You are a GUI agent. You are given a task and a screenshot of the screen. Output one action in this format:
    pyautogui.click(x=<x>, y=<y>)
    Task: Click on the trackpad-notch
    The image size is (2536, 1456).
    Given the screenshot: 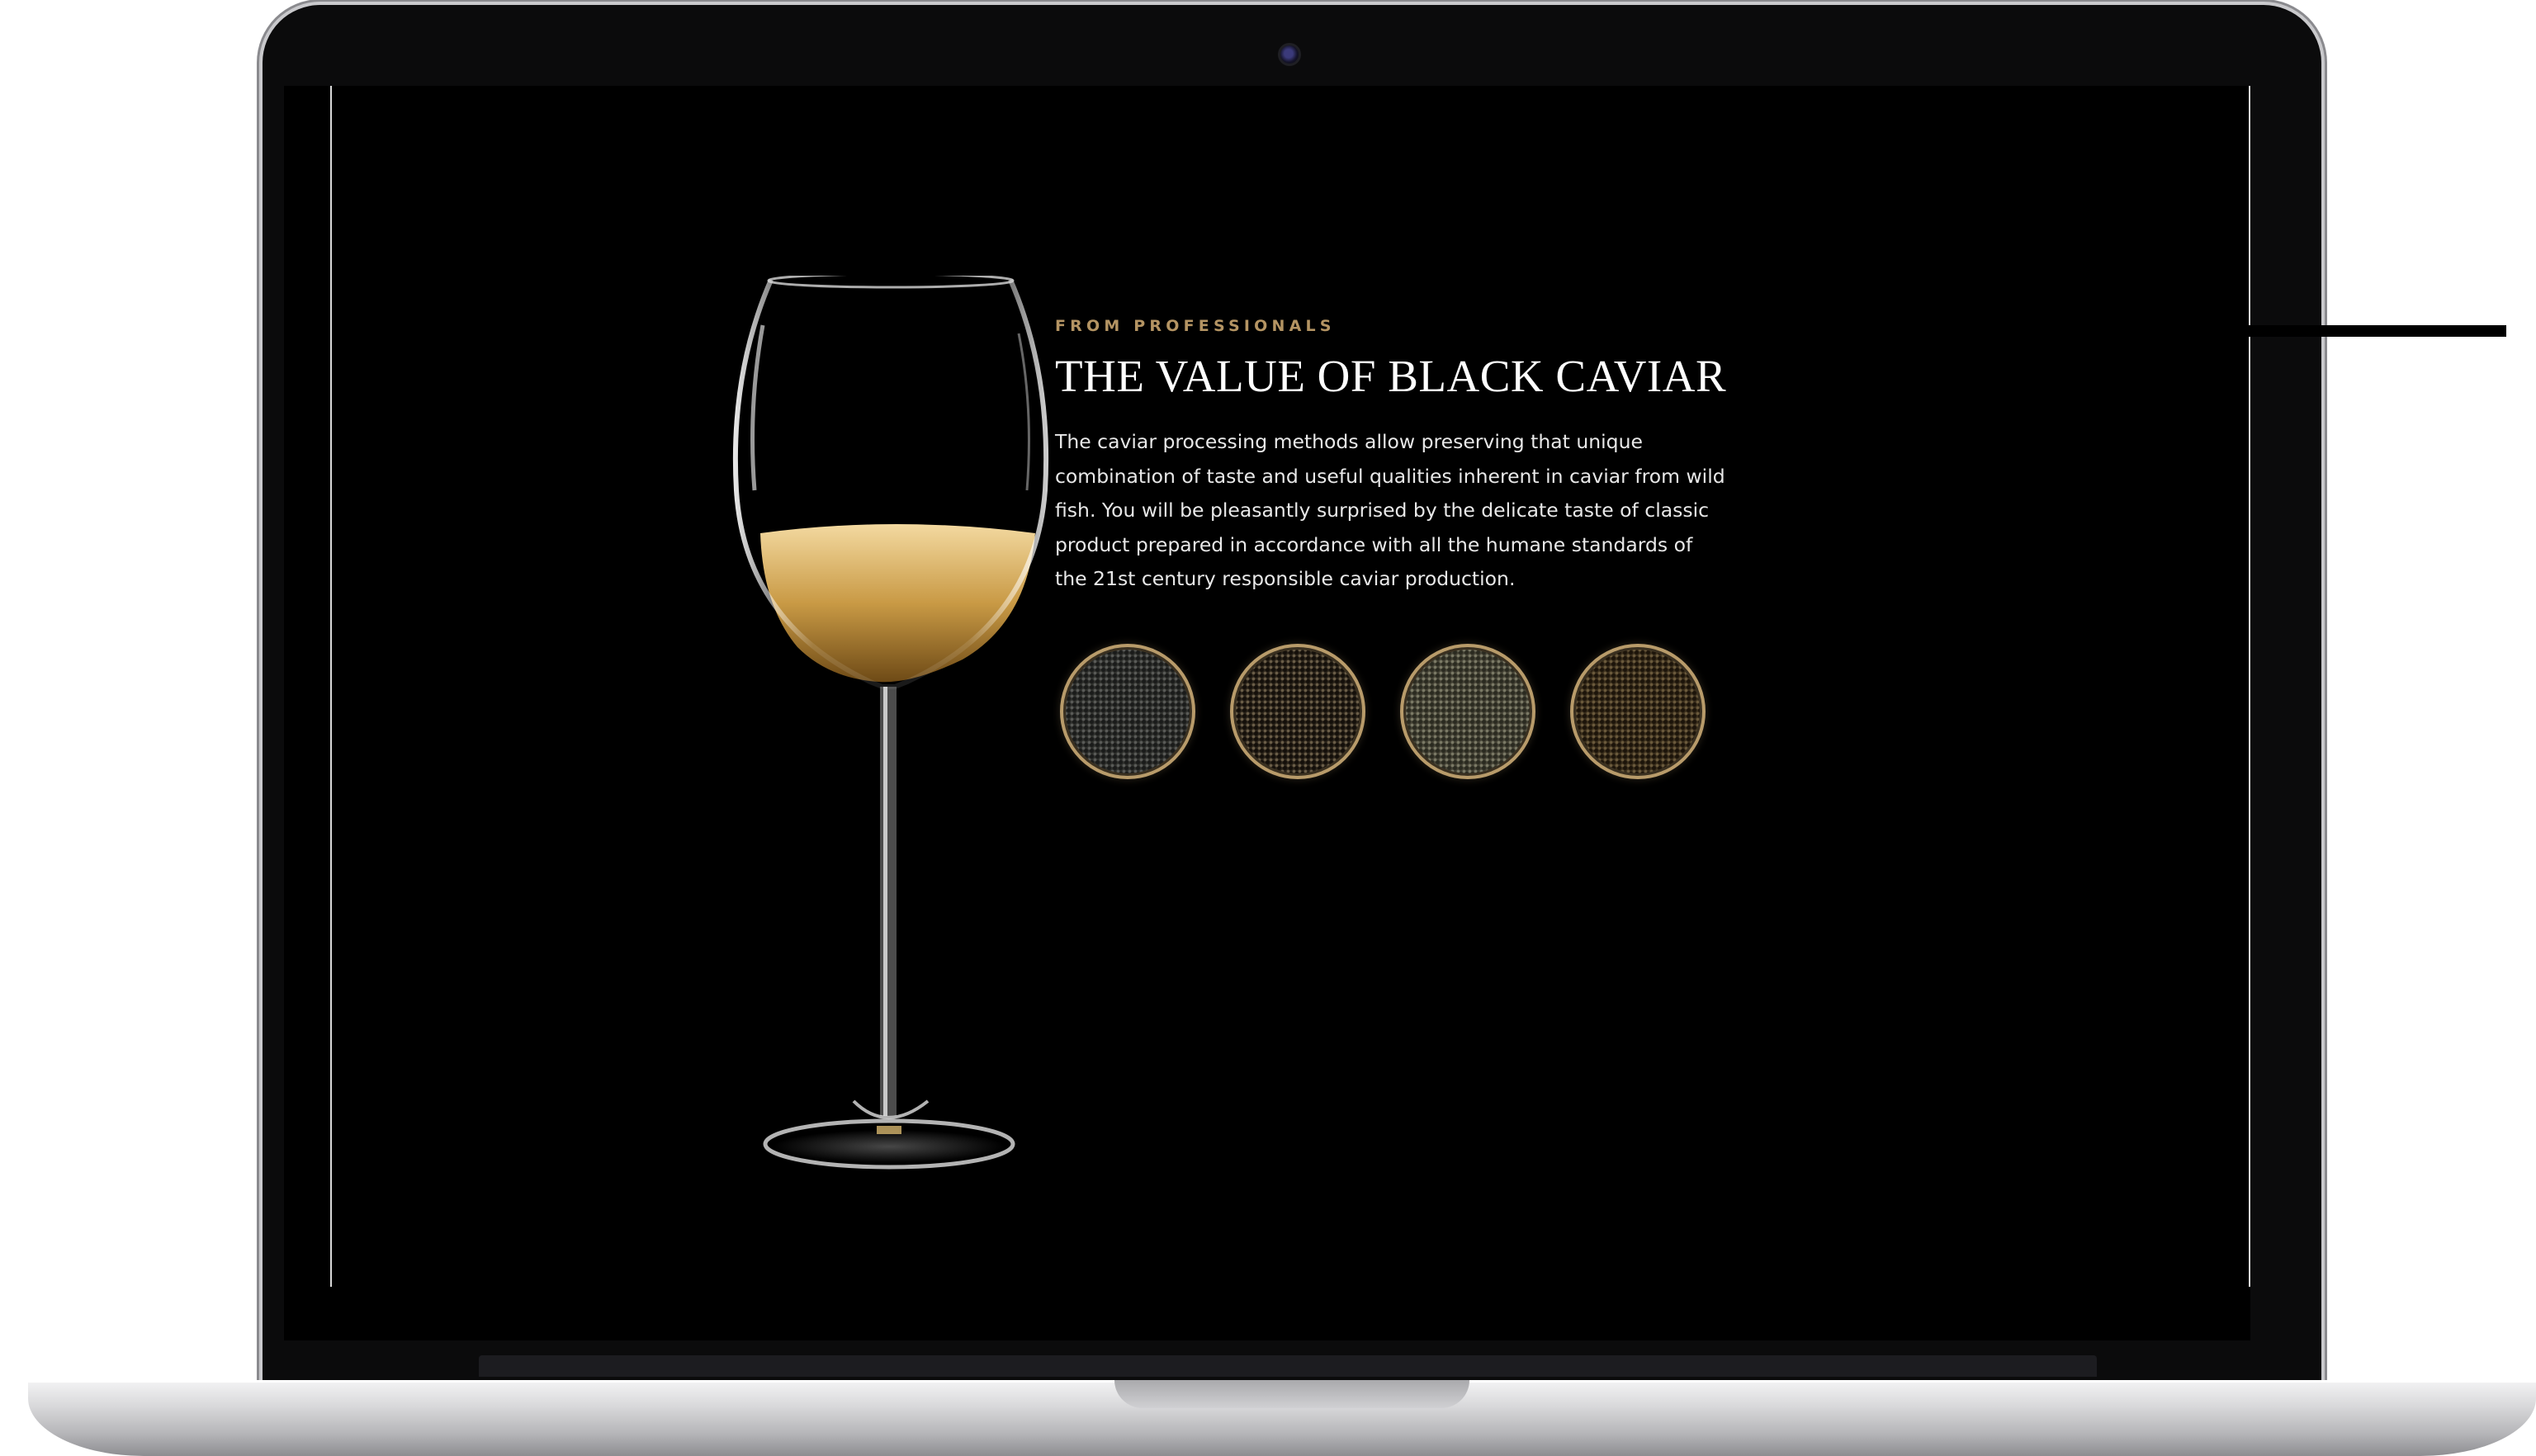 What is the action you would take?
    pyautogui.click(x=1291, y=1394)
    